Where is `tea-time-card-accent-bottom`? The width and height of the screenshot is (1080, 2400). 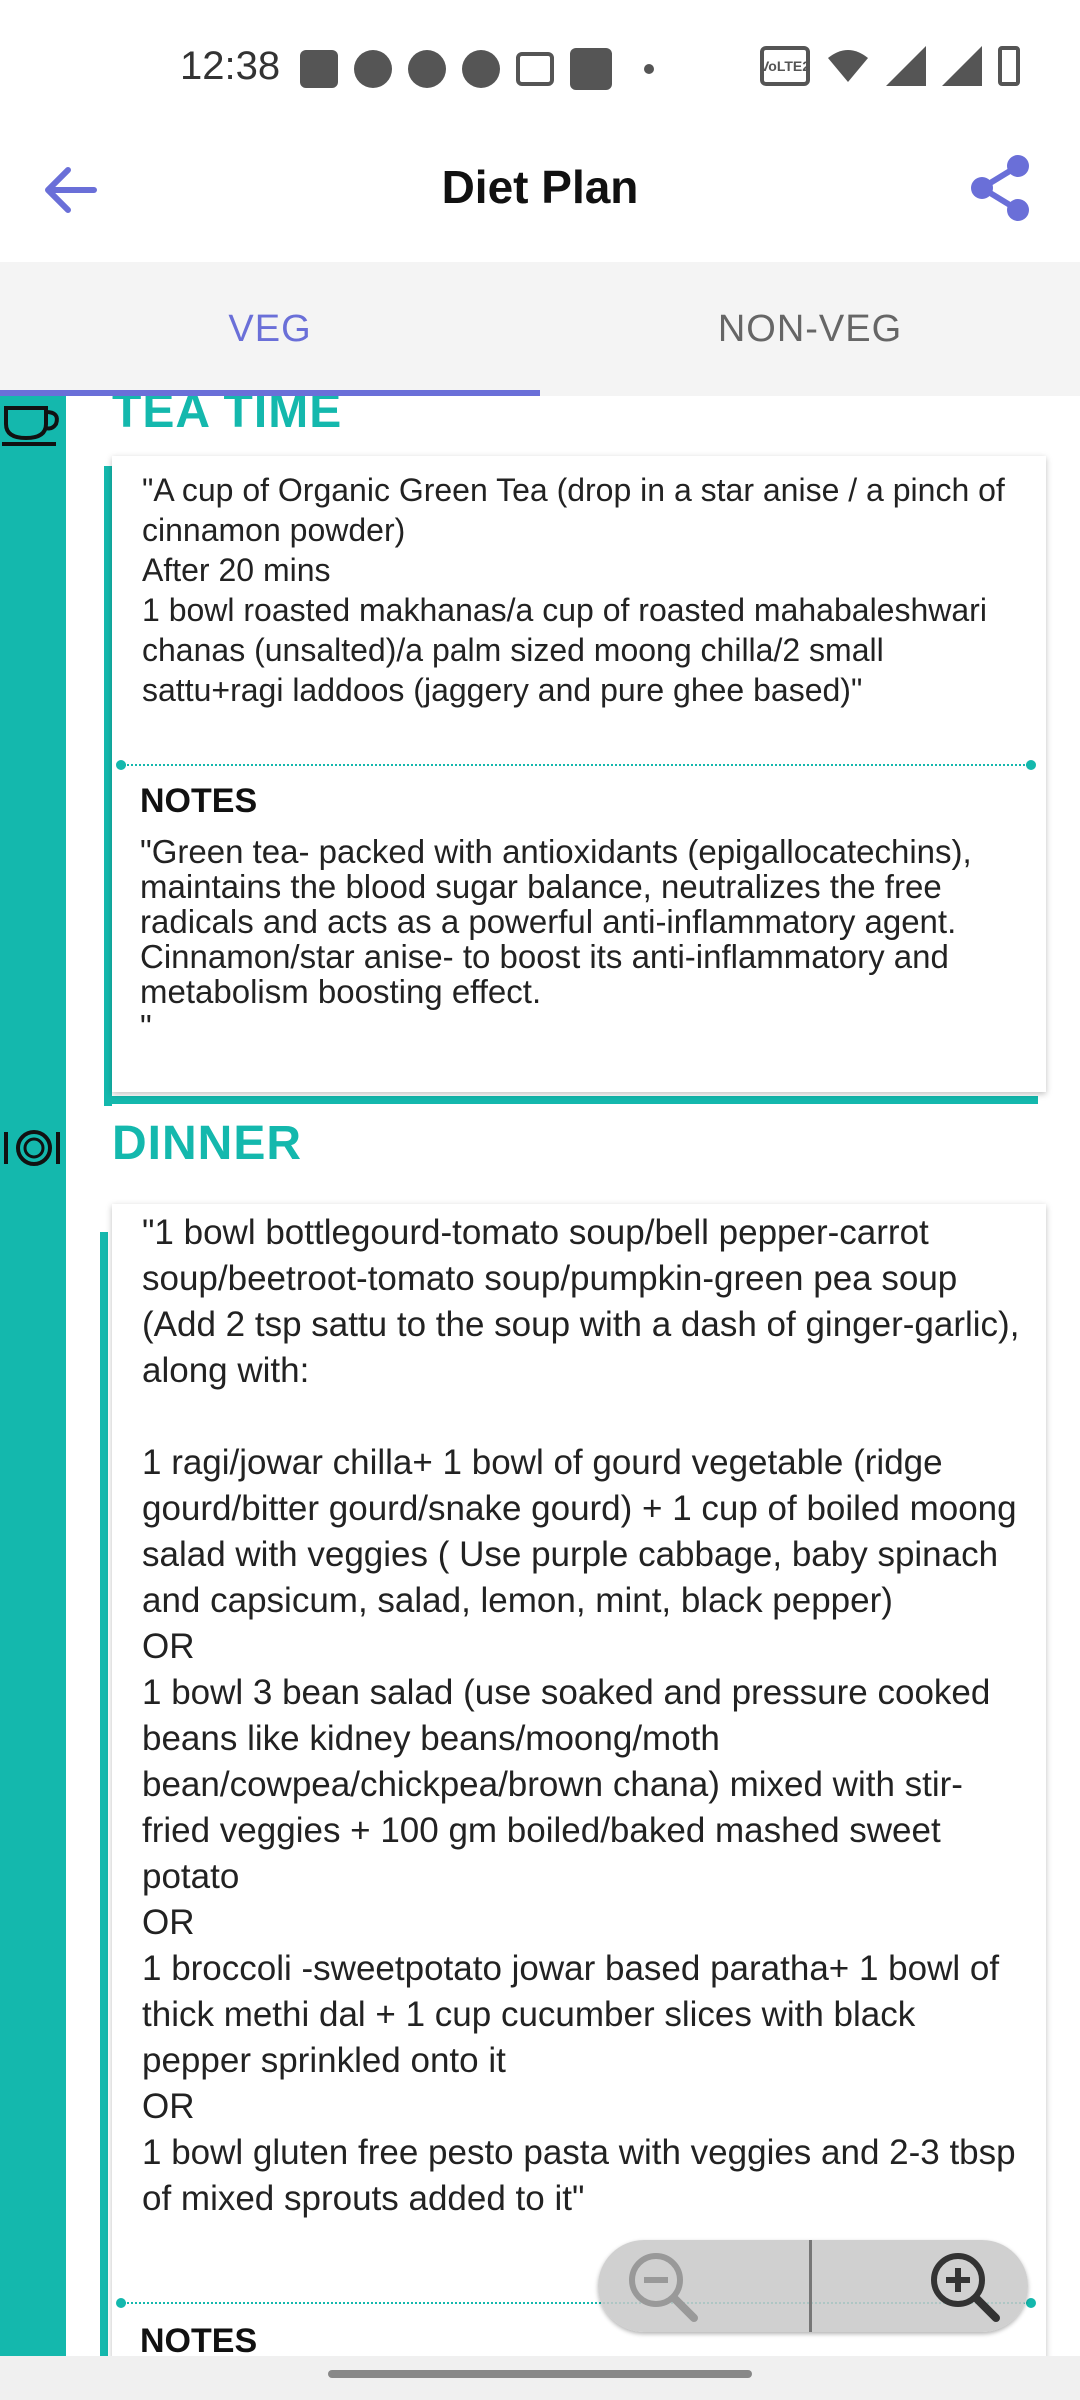
tea-time-card-accent-bottom is located at coordinates (571, 1100).